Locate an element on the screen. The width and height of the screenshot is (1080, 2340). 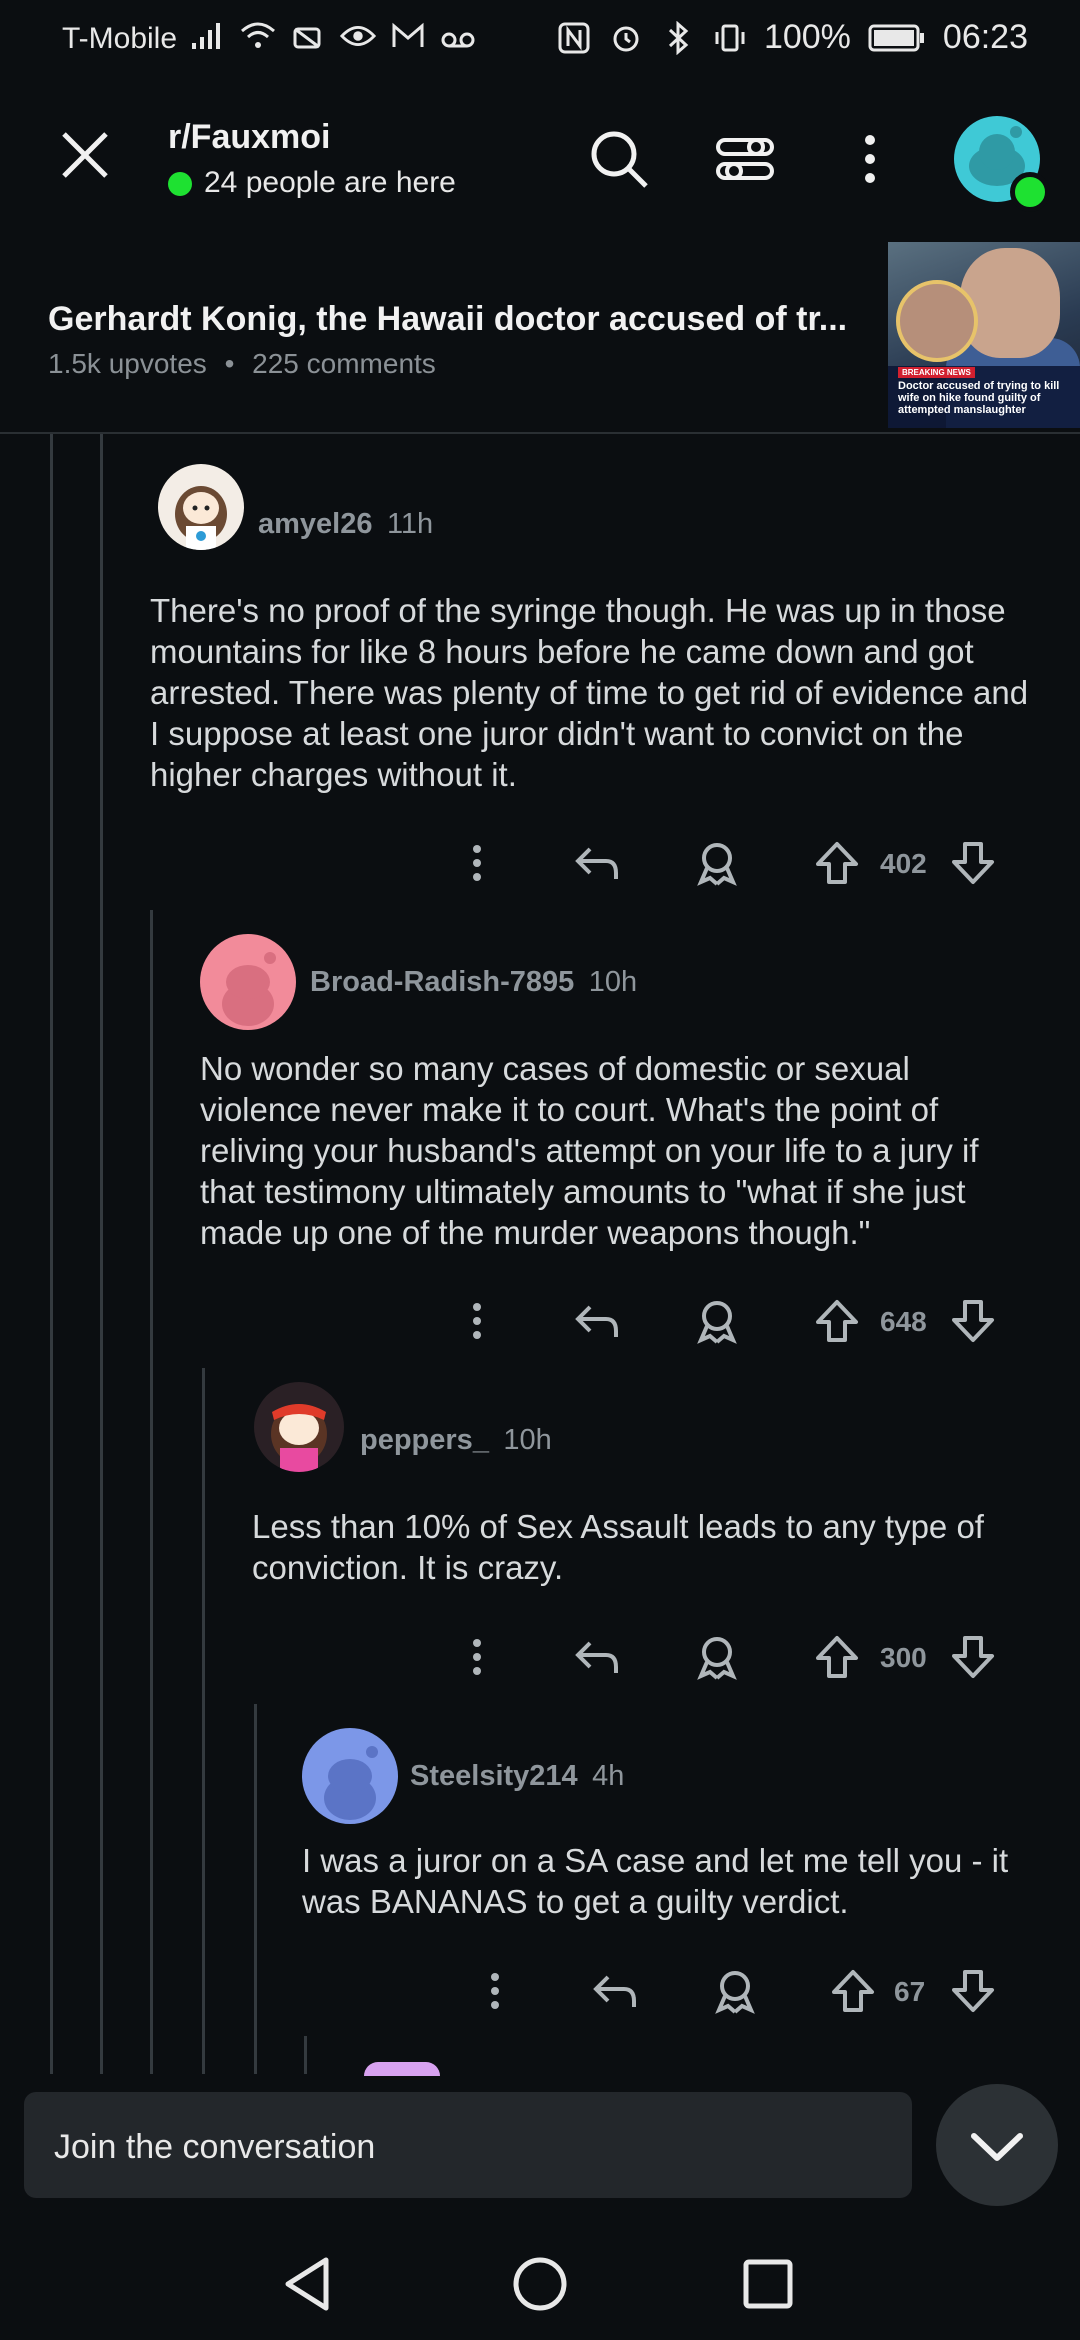
comment-actions: 67 is located at coordinates (740, 1991).